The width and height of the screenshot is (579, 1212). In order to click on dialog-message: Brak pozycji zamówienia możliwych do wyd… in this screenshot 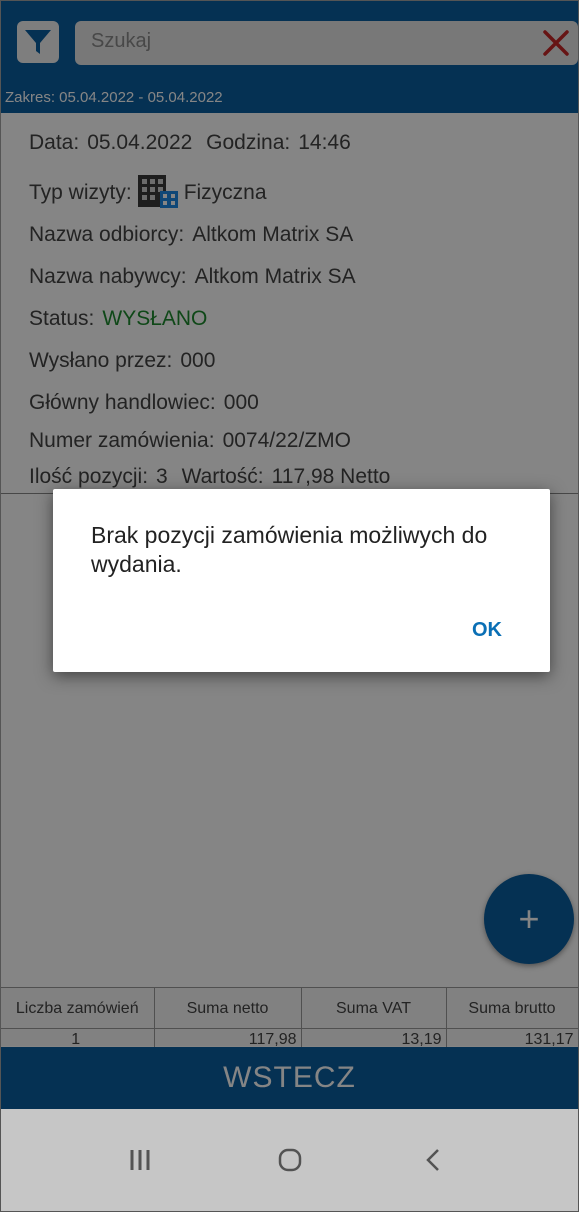, I will do `click(289, 549)`.